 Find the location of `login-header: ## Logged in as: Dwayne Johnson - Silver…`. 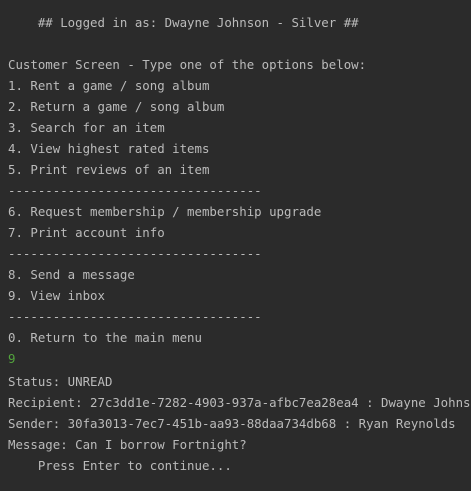

login-header: ## Logged in as: Dwayne Johnson - Silver… is located at coordinates (183, 22).